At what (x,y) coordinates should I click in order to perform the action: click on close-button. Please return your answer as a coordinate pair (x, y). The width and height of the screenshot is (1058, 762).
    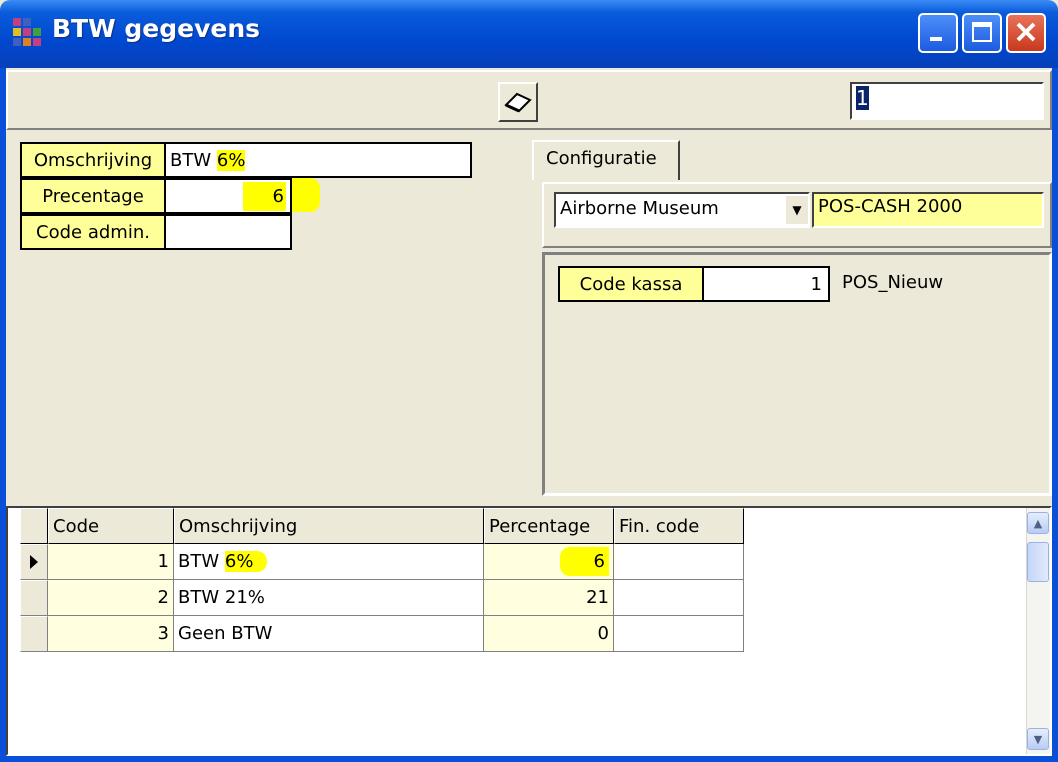
    Looking at the image, I should click on (1026, 33).